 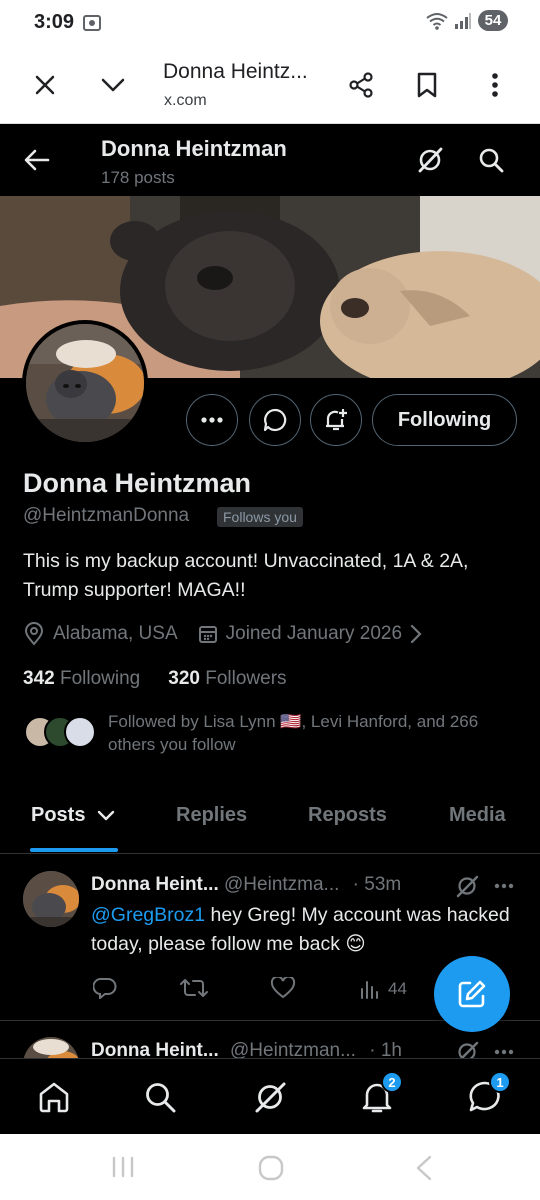 I want to click on views-button: 44, so click(x=383, y=989).